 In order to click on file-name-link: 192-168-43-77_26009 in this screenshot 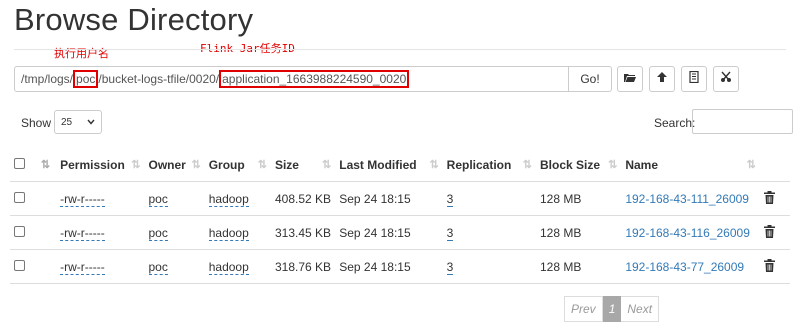, I will do `click(684, 267)`.